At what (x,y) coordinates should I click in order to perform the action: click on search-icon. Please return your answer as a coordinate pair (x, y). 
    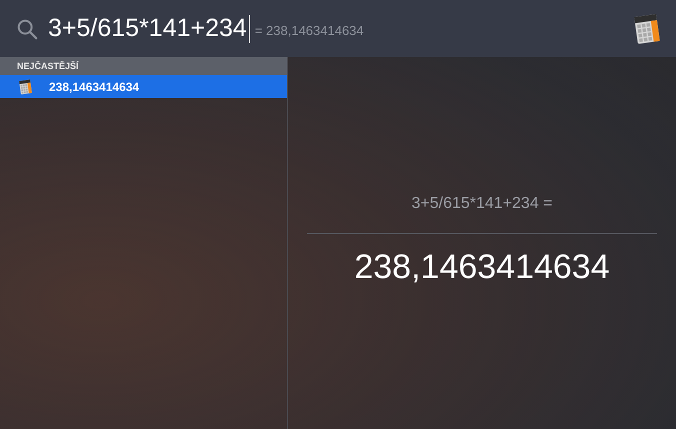
    Looking at the image, I should click on (27, 29).